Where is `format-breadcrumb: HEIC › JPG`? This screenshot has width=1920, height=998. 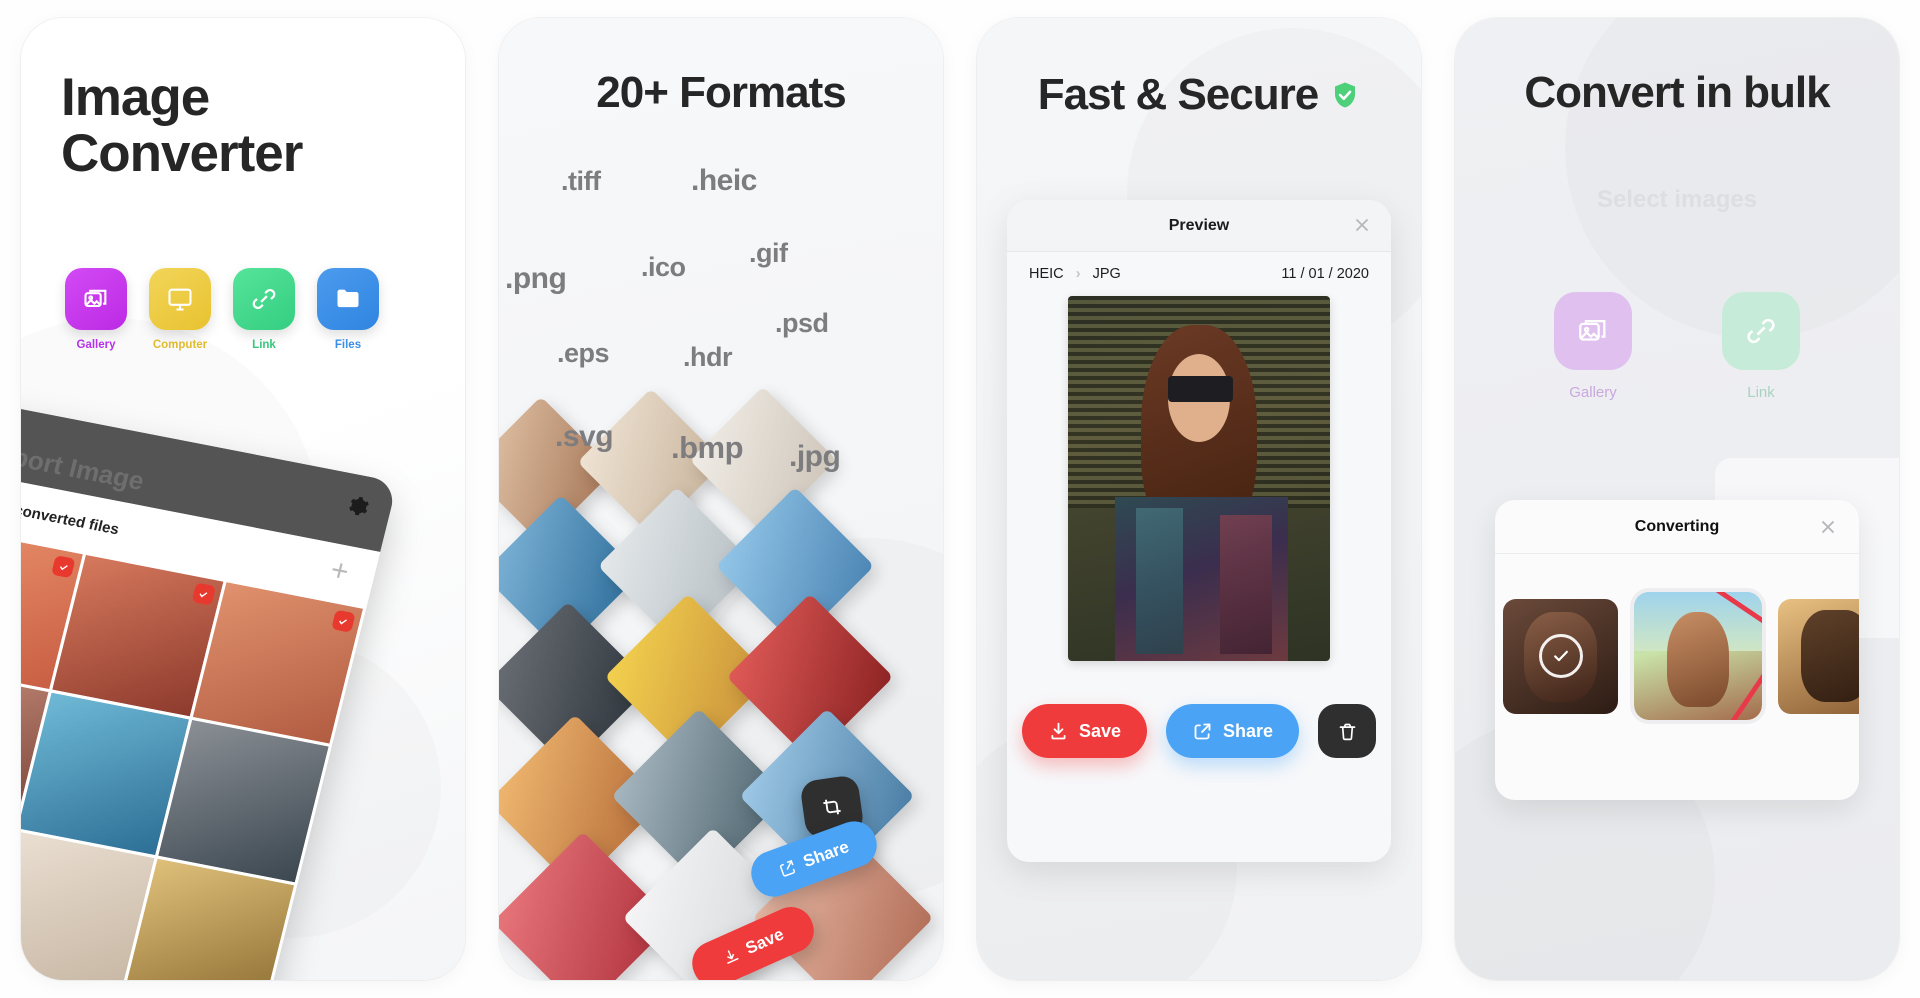
format-breadcrumb: HEIC › JPG is located at coordinates (1075, 274).